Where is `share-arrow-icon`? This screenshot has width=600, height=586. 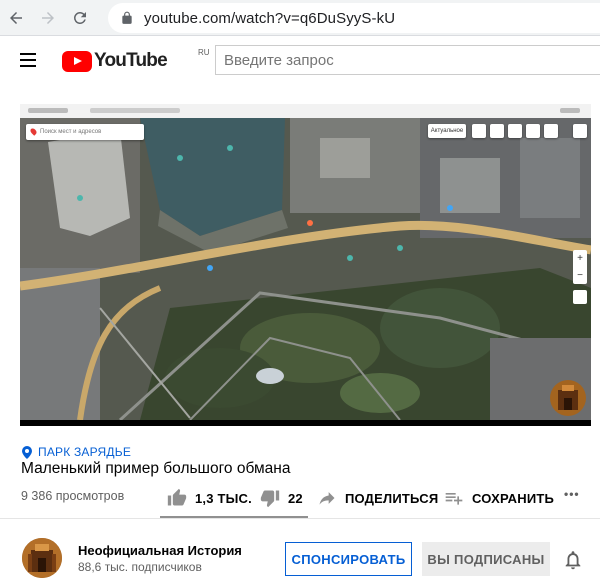 share-arrow-icon is located at coordinates (327, 498).